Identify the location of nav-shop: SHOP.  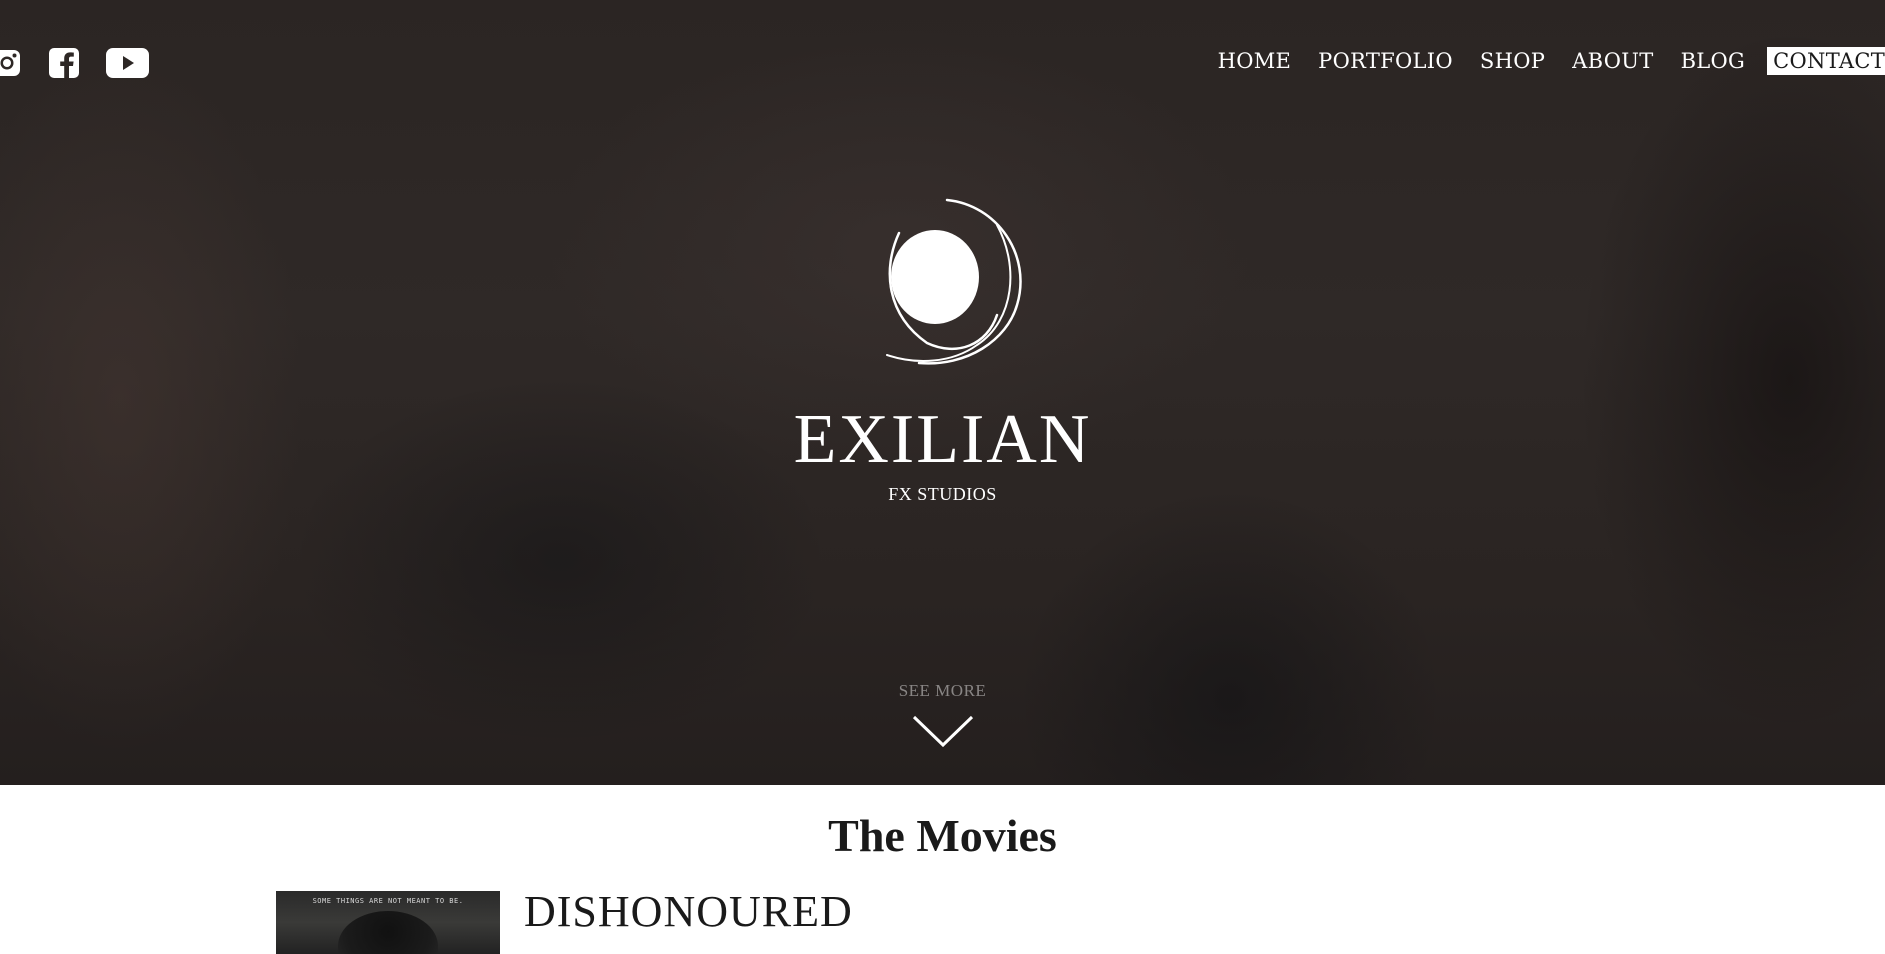
(1512, 61).